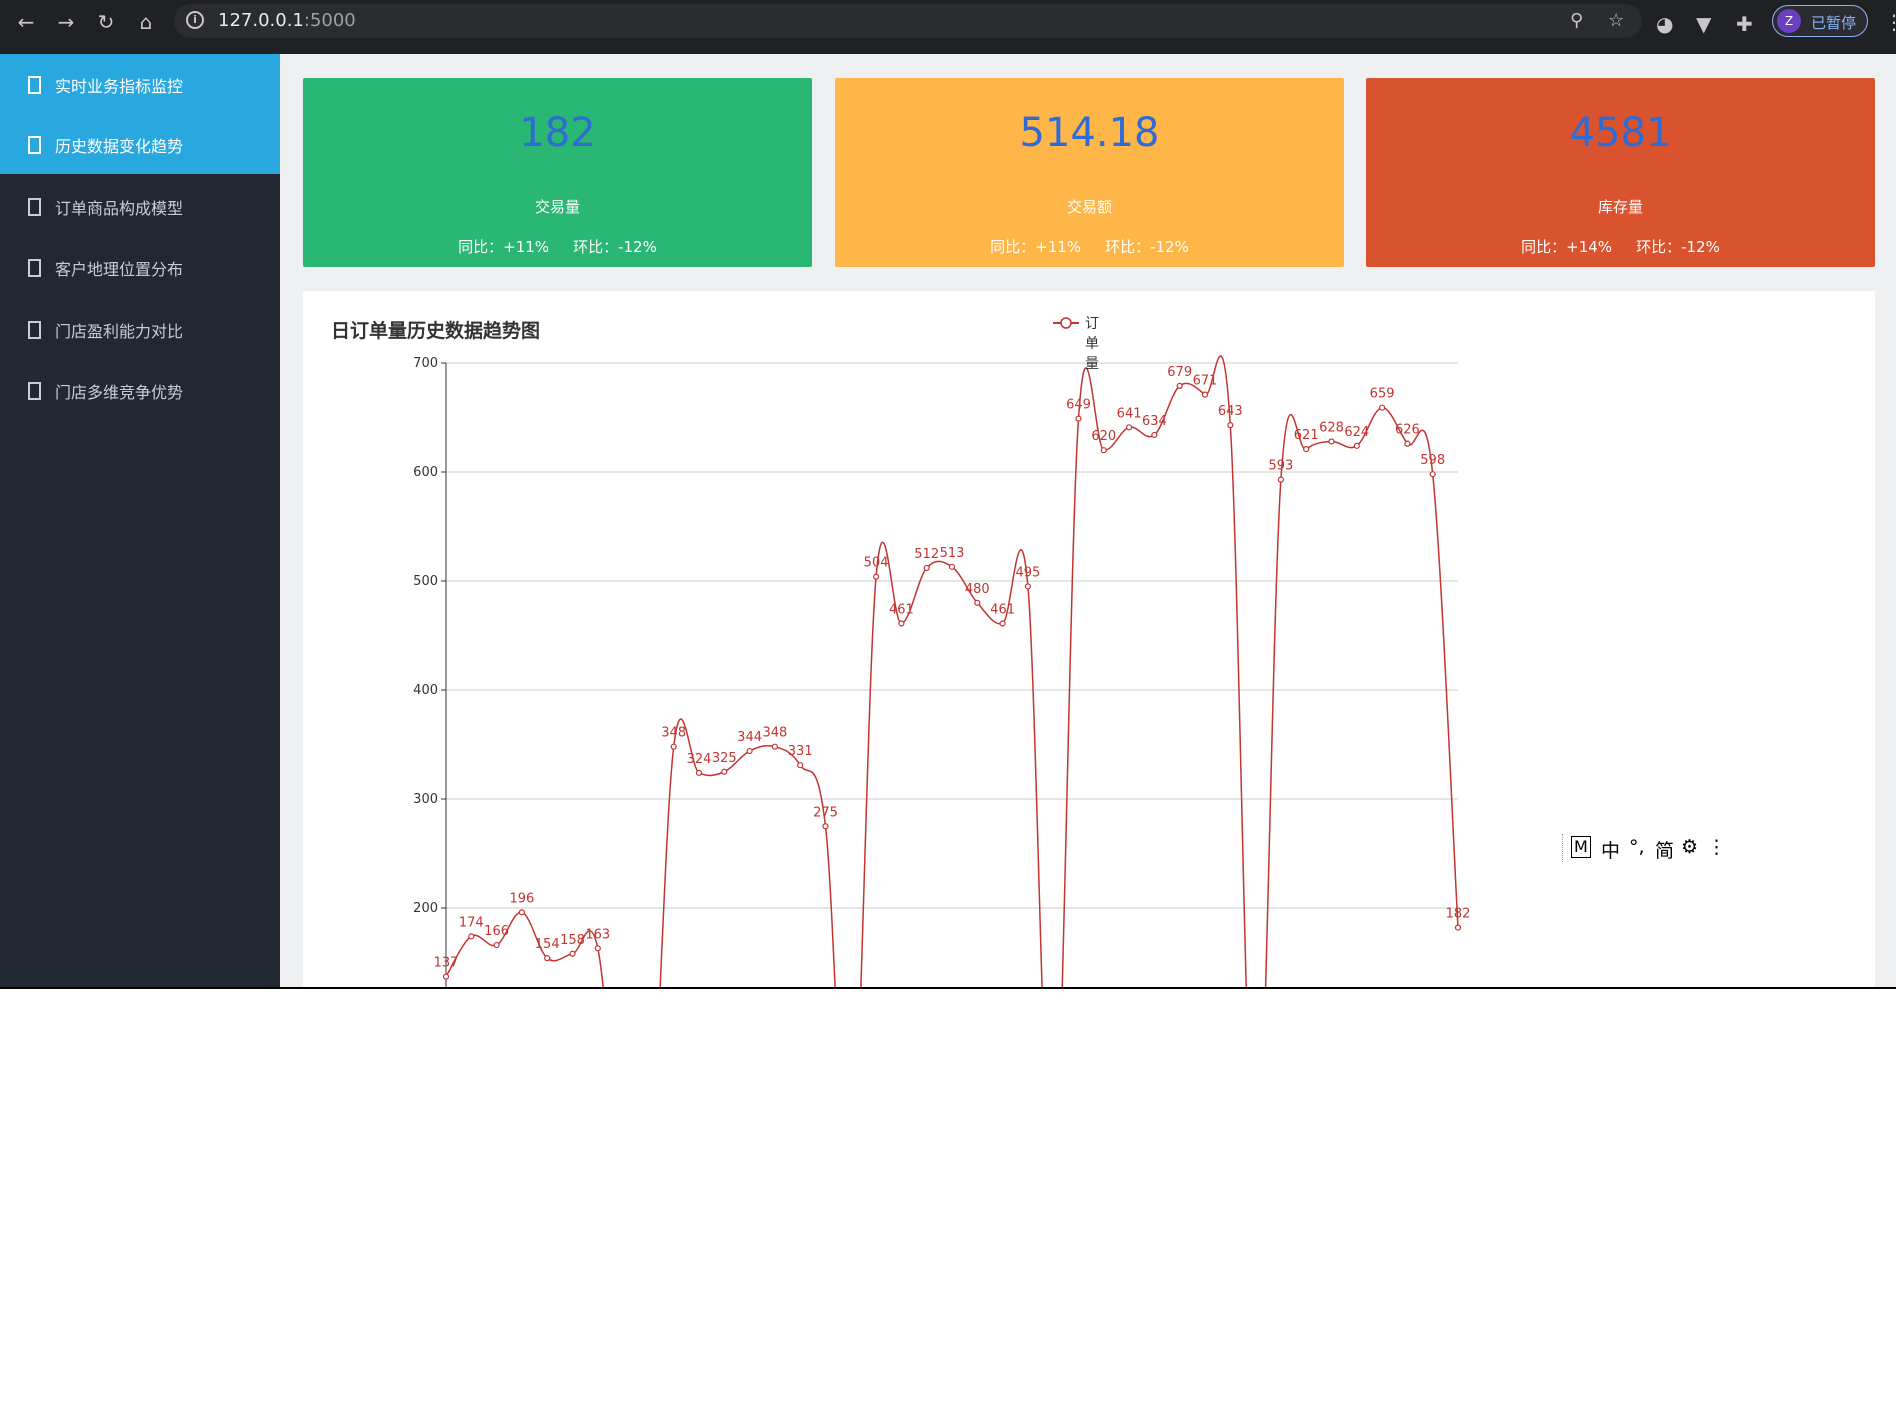 The height and width of the screenshot is (1402, 1896). What do you see at coordinates (119, 269) in the screenshot?
I see `sidebar-item-label: 客户地理位置分布` at bounding box center [119, 269].